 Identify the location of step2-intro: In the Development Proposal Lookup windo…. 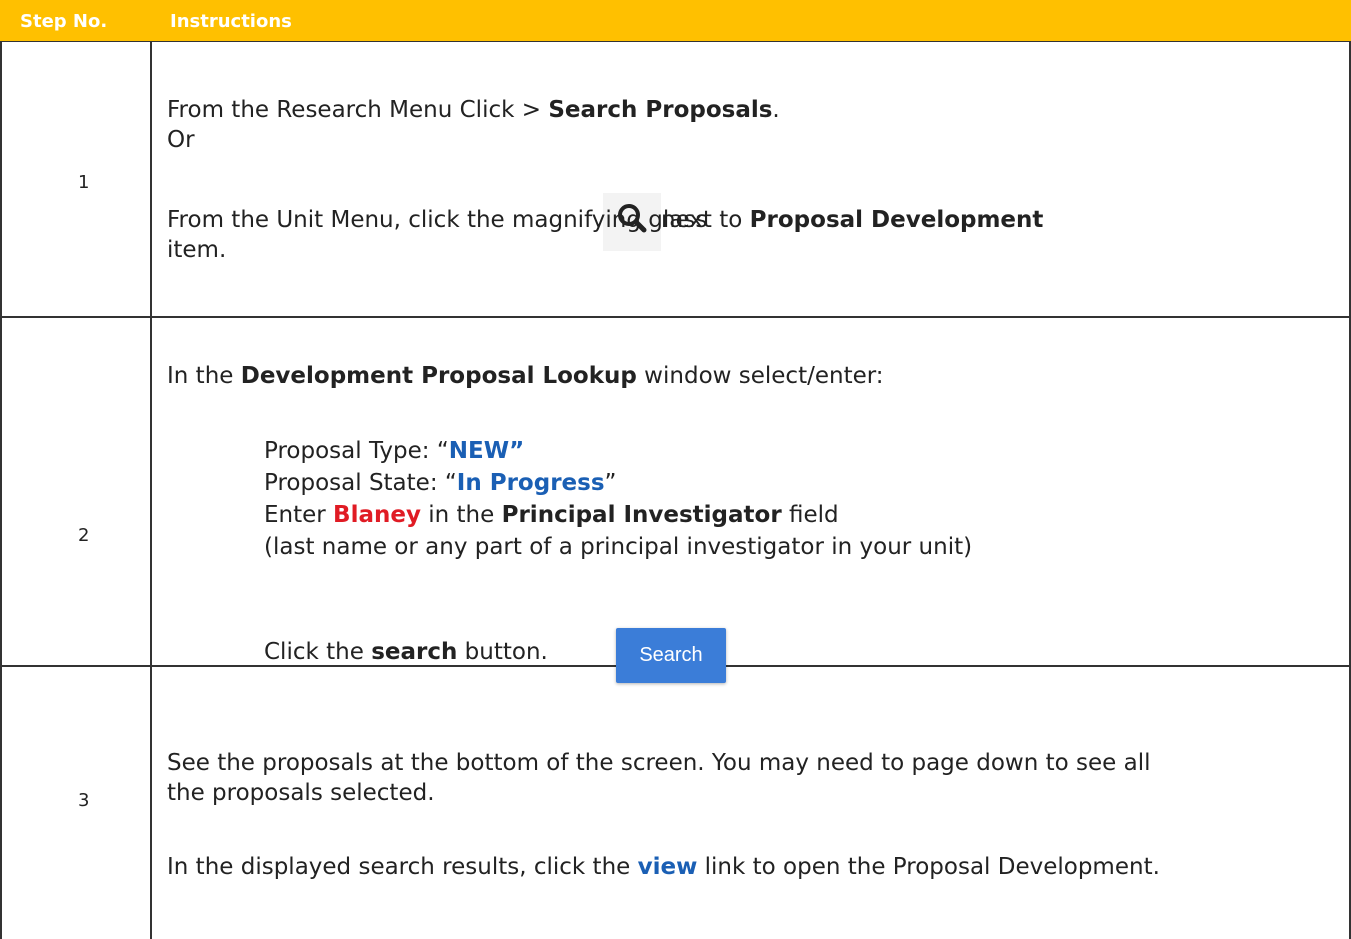
(525, 376).